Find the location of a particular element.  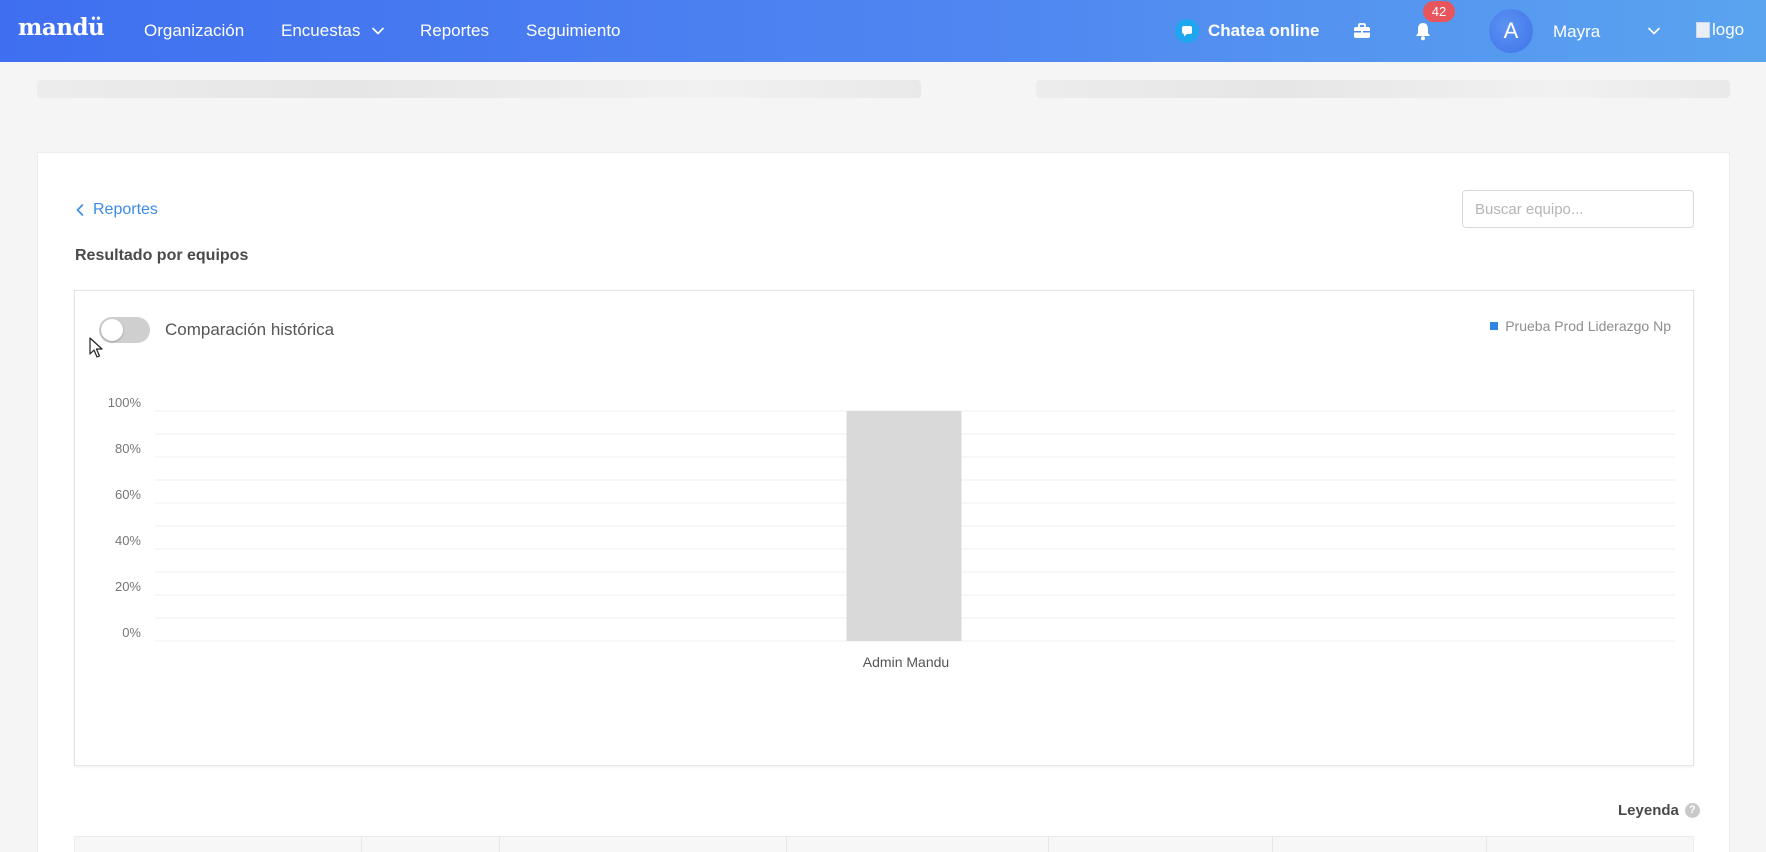

broken-image-icon is located at coordinates (1703, 30).